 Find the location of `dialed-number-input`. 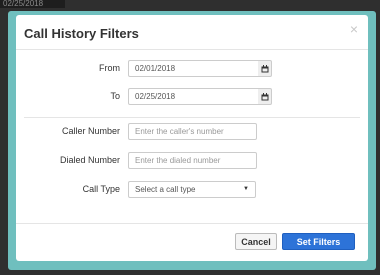

dialed-number-input is located at coordinates (192, 160).